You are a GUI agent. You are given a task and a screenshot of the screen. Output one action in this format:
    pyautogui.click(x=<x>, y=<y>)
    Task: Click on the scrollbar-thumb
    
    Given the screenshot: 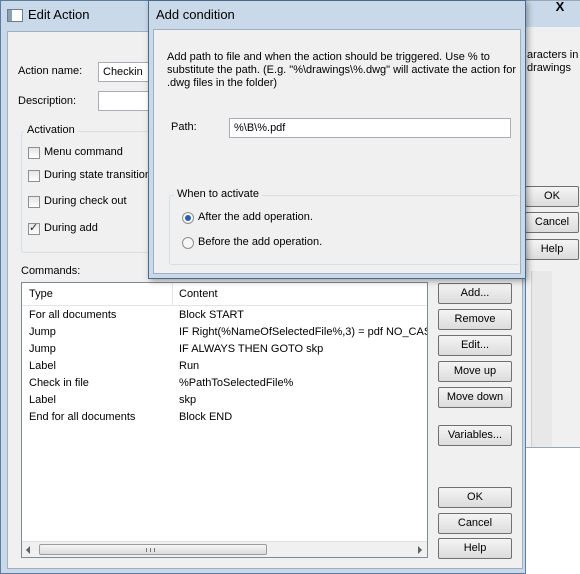 What is the action you would take?
    pyautogui.click(x=153, y=549)
    